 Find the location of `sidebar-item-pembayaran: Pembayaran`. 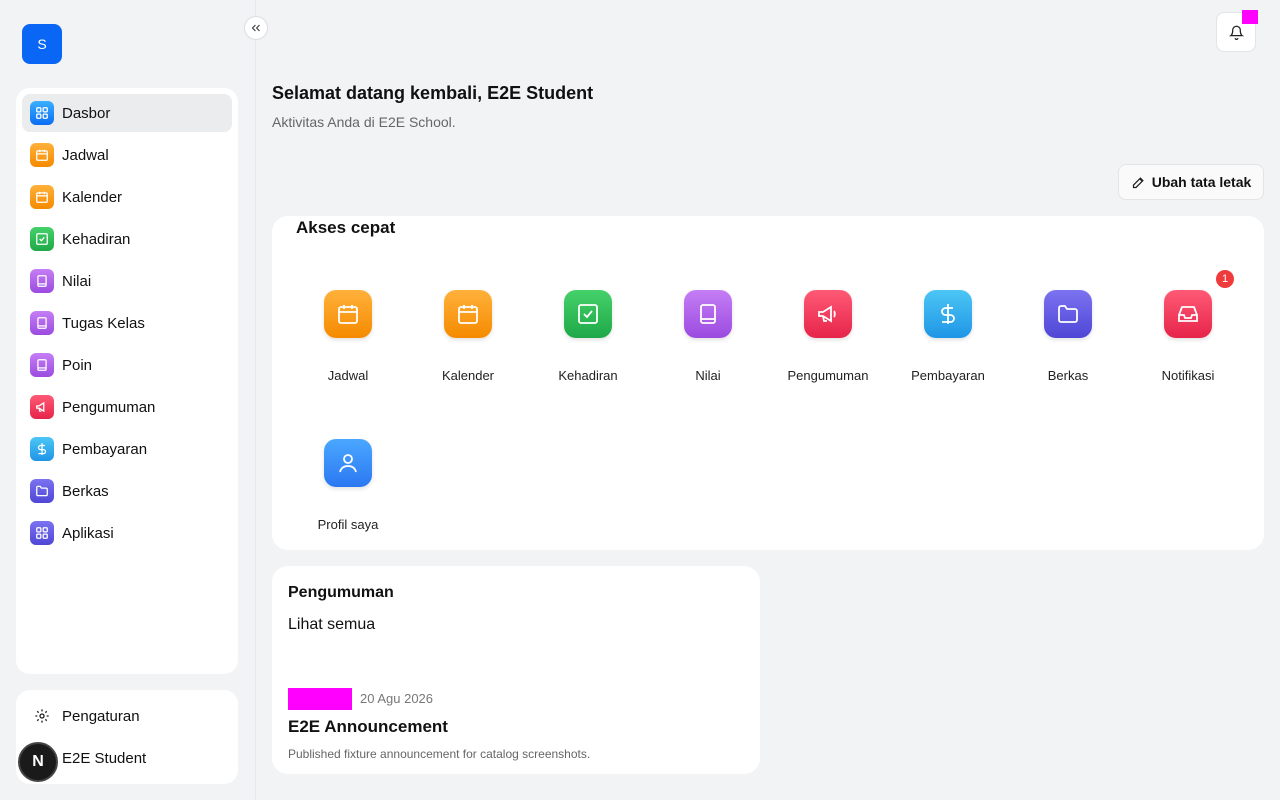

sidebar-item-pembayaran: Pembayaran is located at coordinates (127, 449).